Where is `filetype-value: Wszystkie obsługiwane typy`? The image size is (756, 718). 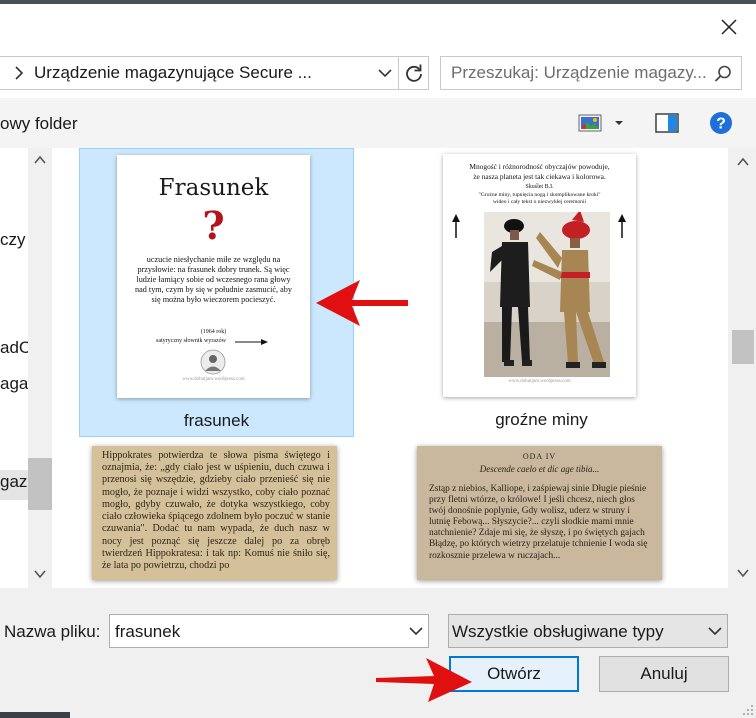
filetype-value: Wszystkie obsługiwane typy is located at coordinates (558, 632).